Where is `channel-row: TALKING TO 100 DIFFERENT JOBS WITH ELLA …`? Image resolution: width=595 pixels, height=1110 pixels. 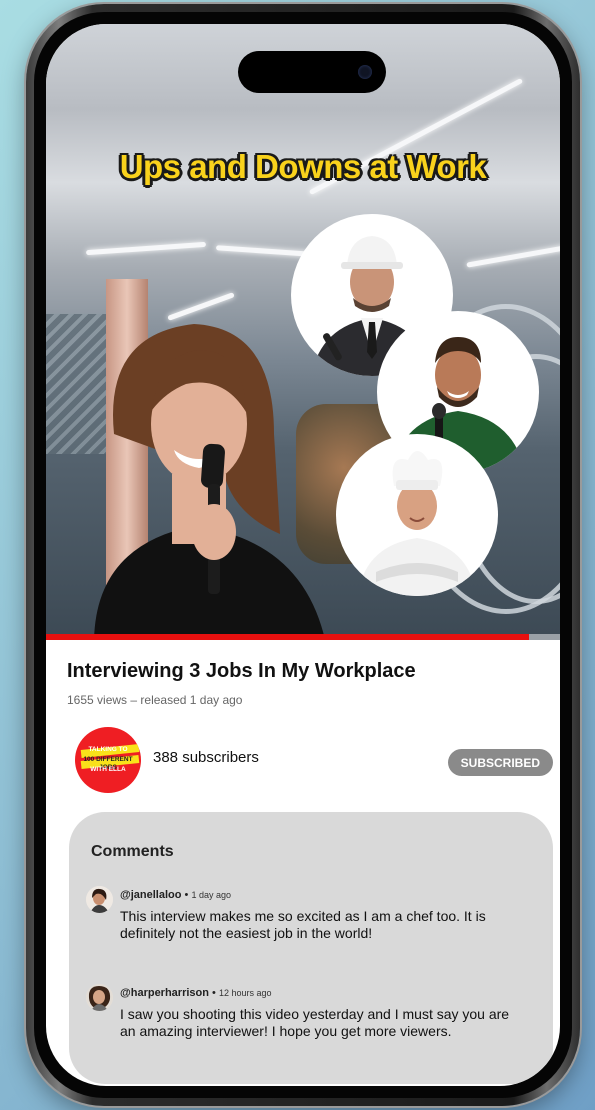 channel-row: TALKING TO 100 DIFFERENT JOBS WITH ELLA … is located at coordinates (314, 760).